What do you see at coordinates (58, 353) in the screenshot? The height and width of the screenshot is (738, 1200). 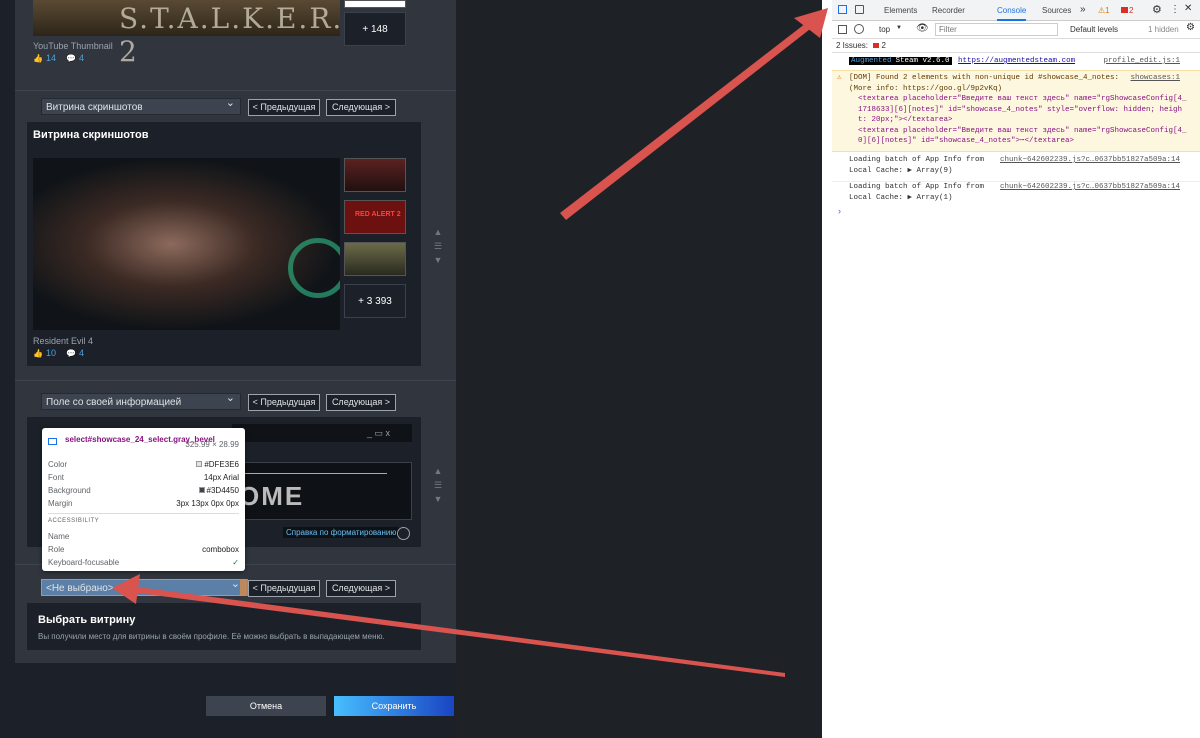 I see `rating-counts: 👍 10 💬 4` at bounding box center [58, 353].